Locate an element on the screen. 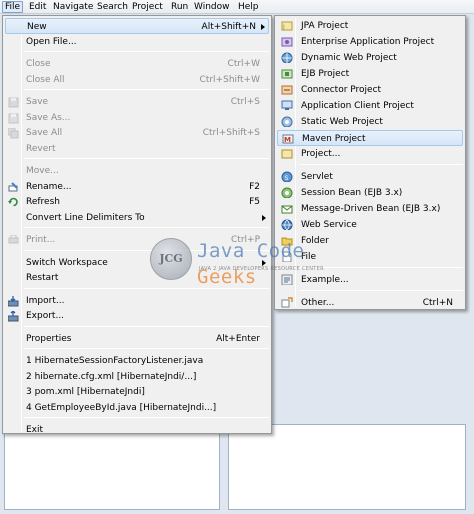 The height and width of the screenshot is (514, 474). menu-item-label: 3 pom.xml [HibernateJndi] is located at coordinates (85, 392).